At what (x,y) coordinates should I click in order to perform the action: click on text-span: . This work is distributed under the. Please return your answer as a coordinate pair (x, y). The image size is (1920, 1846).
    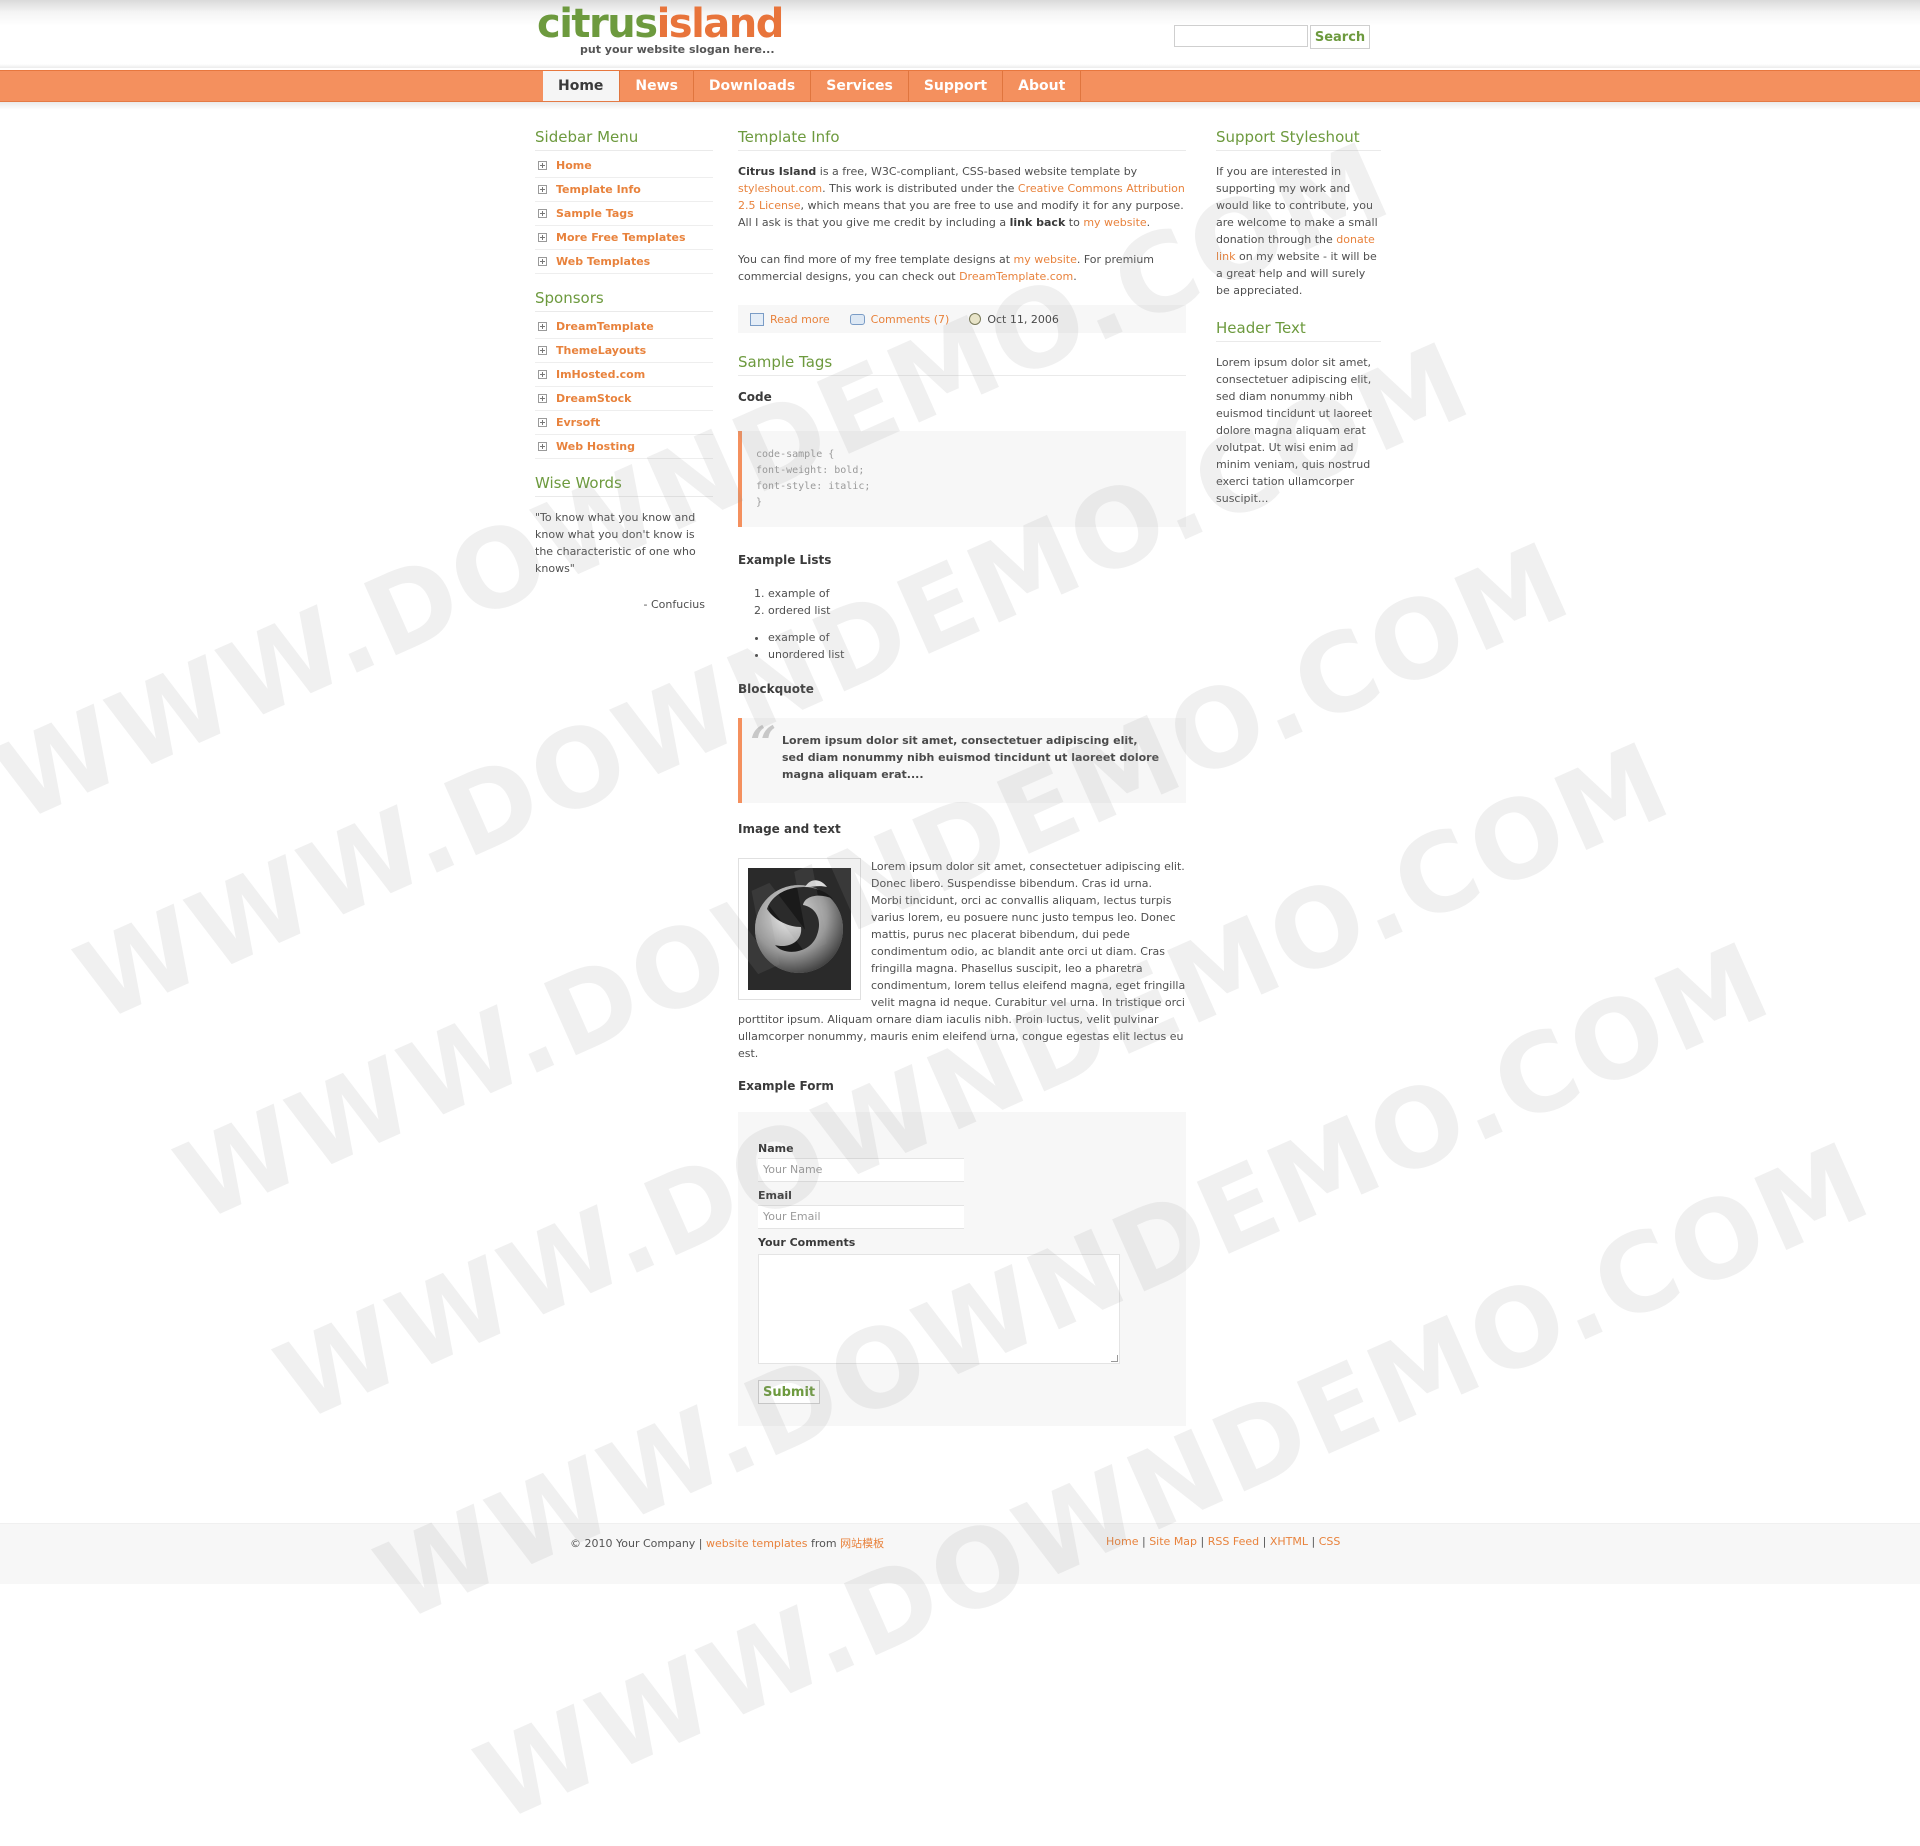
    Looking at the image, I should click on (920, 188).